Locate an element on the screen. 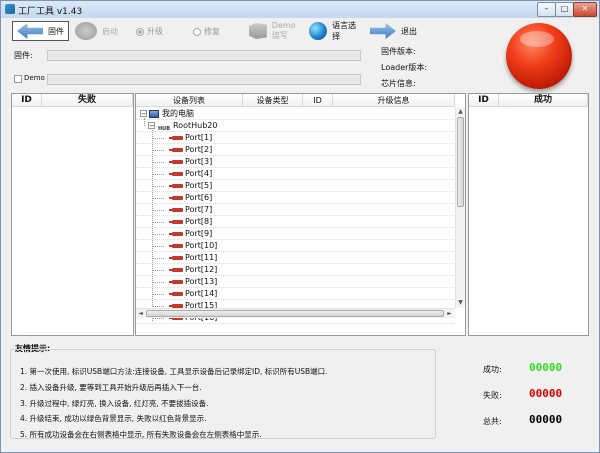  tree-port-row: Port[3] is located at coordinates (295, 162).